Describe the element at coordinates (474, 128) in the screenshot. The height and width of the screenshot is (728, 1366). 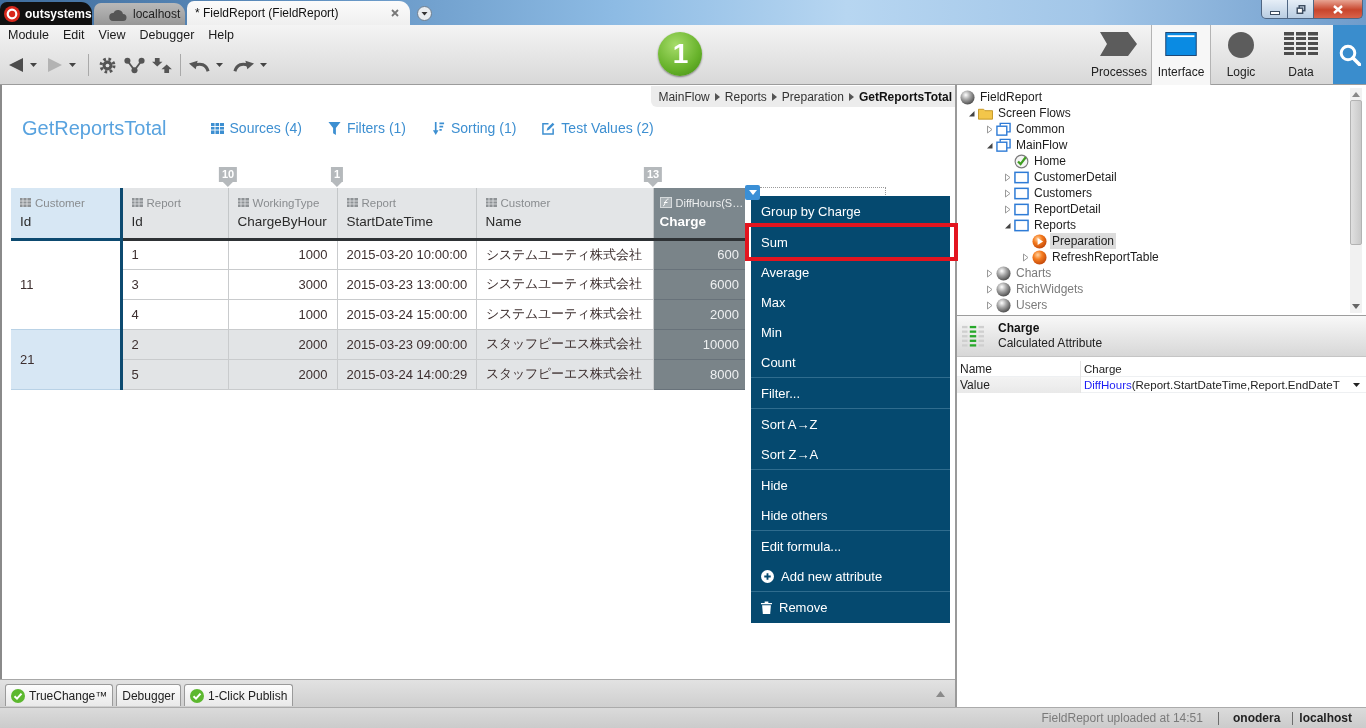
I see `toolbar-link: Sorting (1)` at that location.